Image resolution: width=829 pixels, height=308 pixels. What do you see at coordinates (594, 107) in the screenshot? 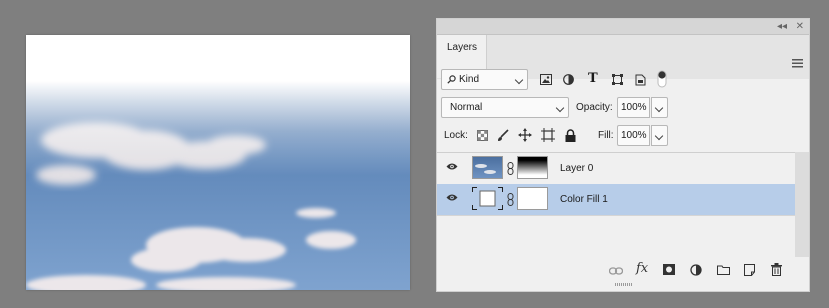
I see `opacity-label: Opacity:` at bounding box center [594, 107].